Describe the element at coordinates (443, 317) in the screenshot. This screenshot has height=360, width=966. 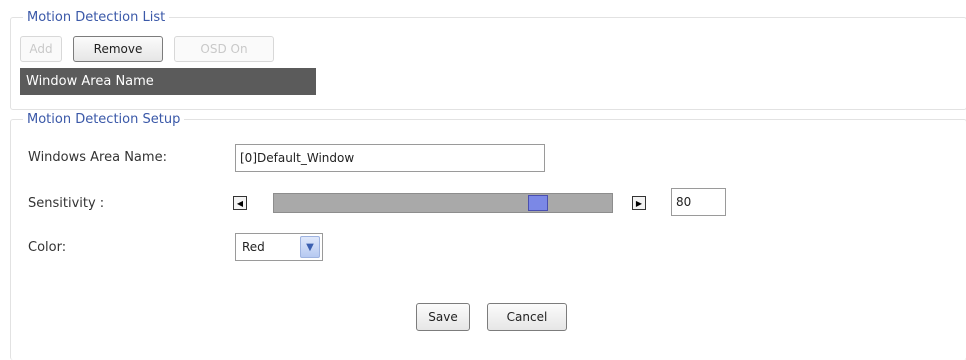
I see `save-button: Save` at that location.